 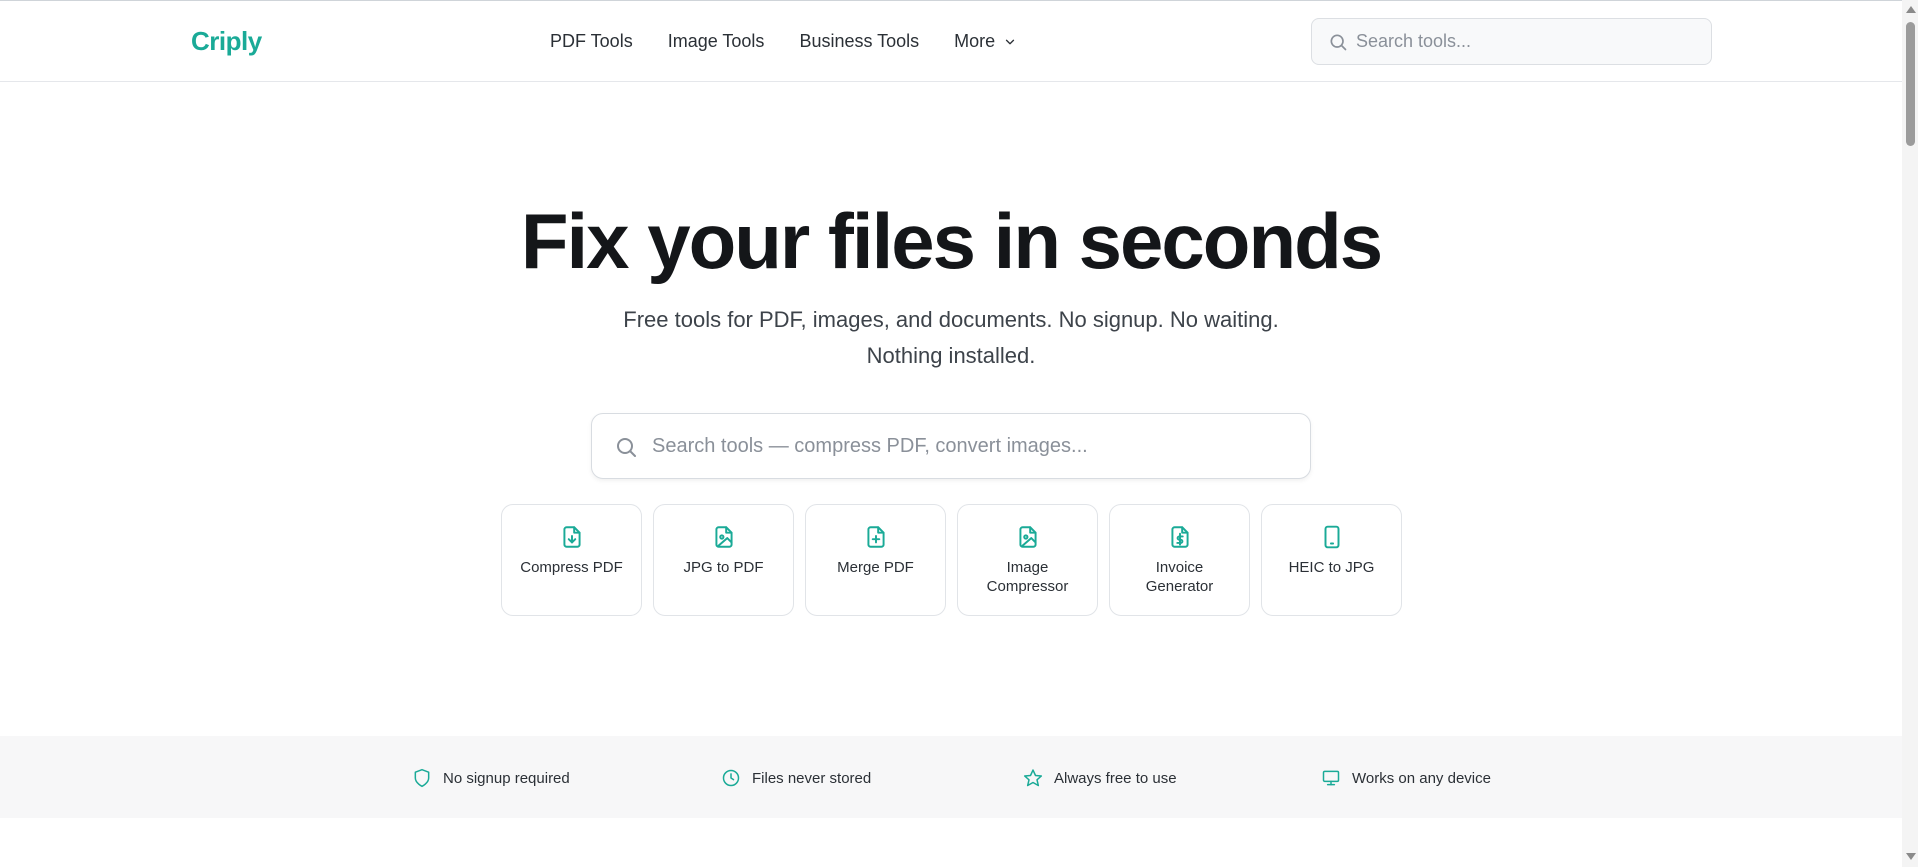 What do you see at coordinates (1010, 41) in the screenshot?
I see `chevron-down-icon` at bounding box center [1010, 41].